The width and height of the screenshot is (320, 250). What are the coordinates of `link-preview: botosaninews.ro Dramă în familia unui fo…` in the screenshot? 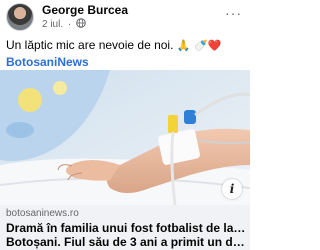 It's located at (125, 227).